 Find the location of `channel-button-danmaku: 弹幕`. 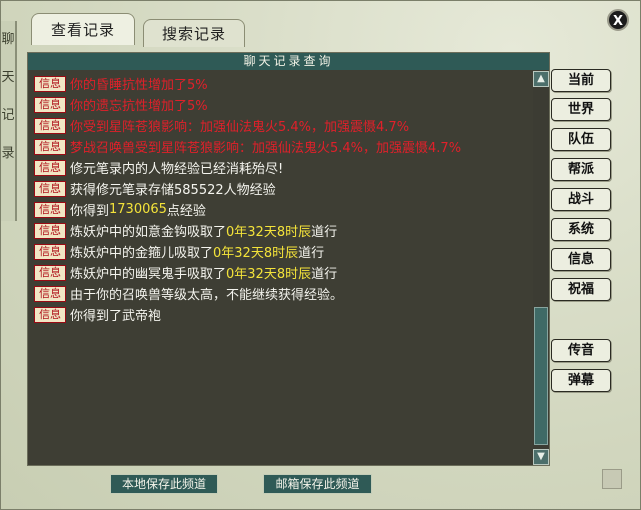

channel-button-danmaku: 弹幕 is located at coordinates (581, 380).